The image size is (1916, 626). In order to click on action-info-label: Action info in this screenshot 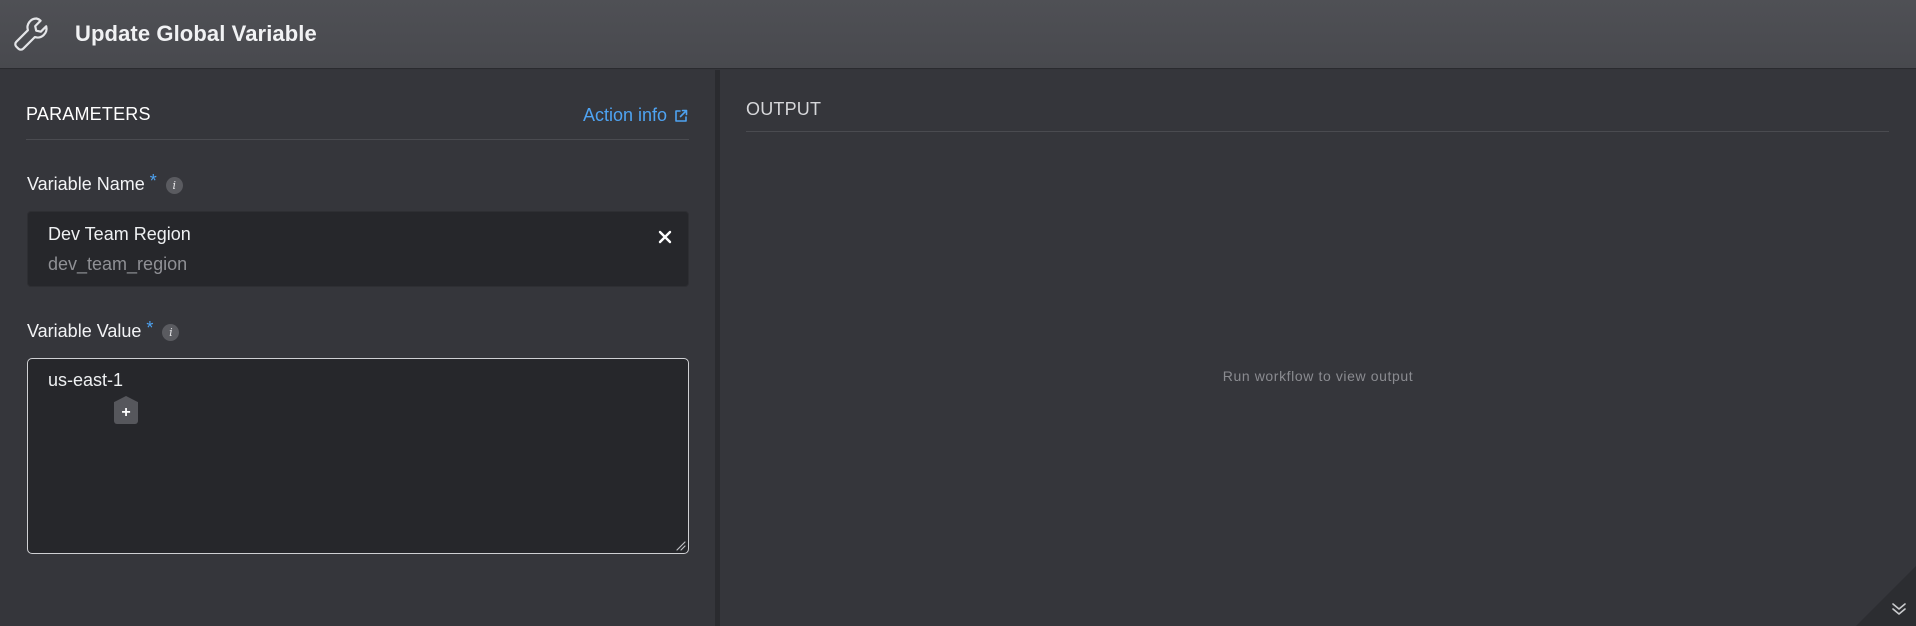, I will do `click(624, 115)`.